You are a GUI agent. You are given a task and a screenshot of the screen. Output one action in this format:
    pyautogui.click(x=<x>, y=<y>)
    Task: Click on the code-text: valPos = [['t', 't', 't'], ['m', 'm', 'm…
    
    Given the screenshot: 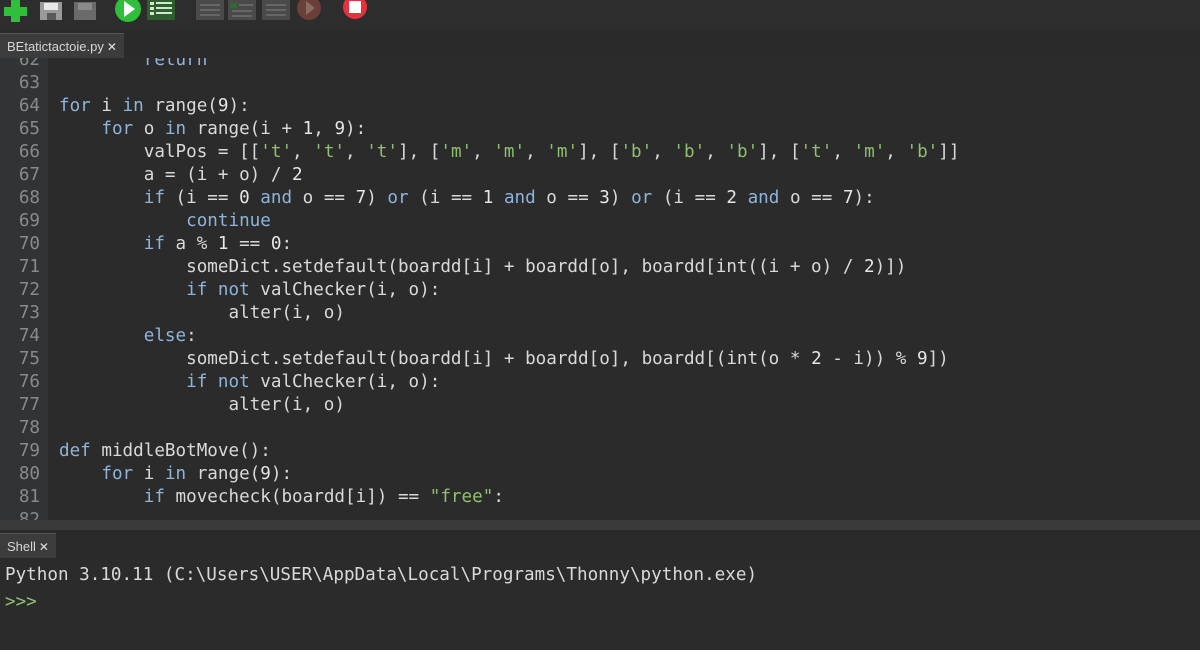 What is the action you would take?
    pyautogui.click(x=509, y=152)
    